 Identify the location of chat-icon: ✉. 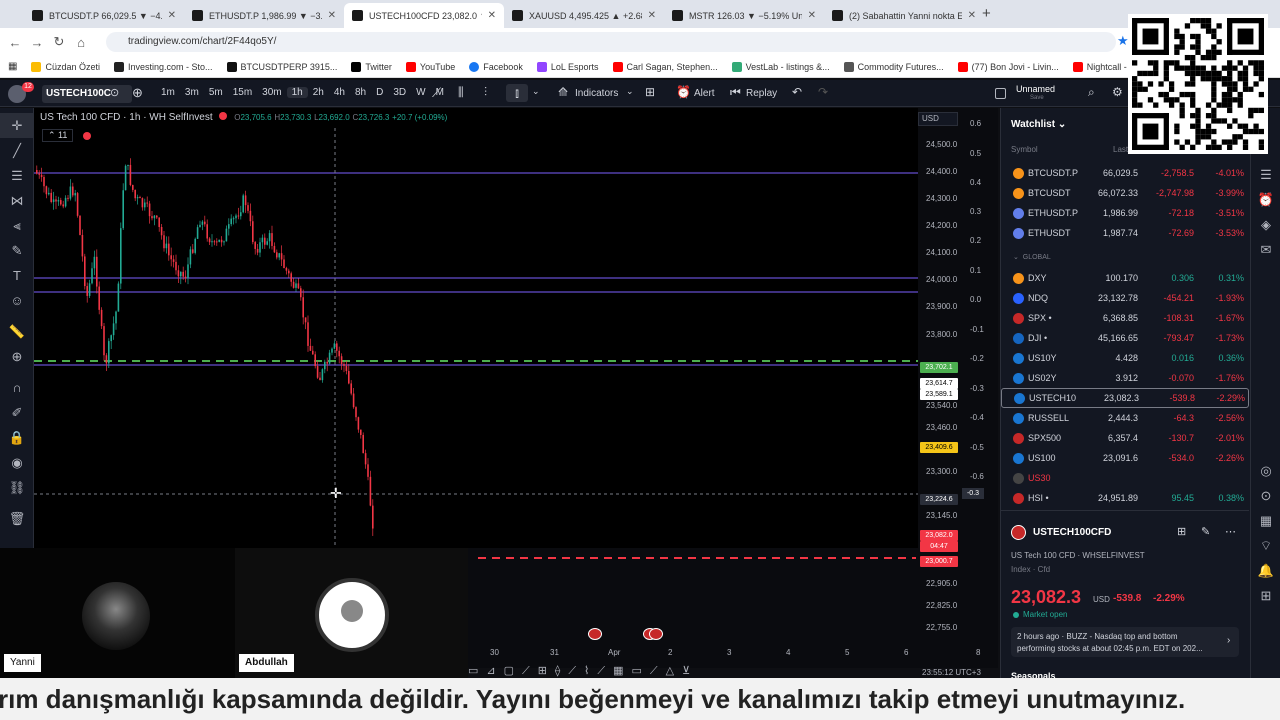
(1265, 249).